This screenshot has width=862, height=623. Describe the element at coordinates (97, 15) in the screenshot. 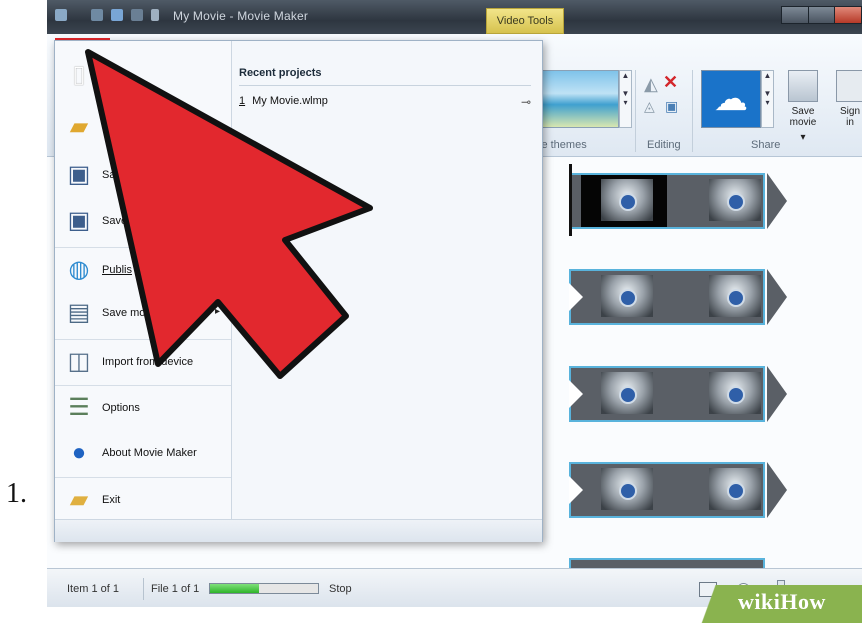

I see `save-quick-icon` at that location.